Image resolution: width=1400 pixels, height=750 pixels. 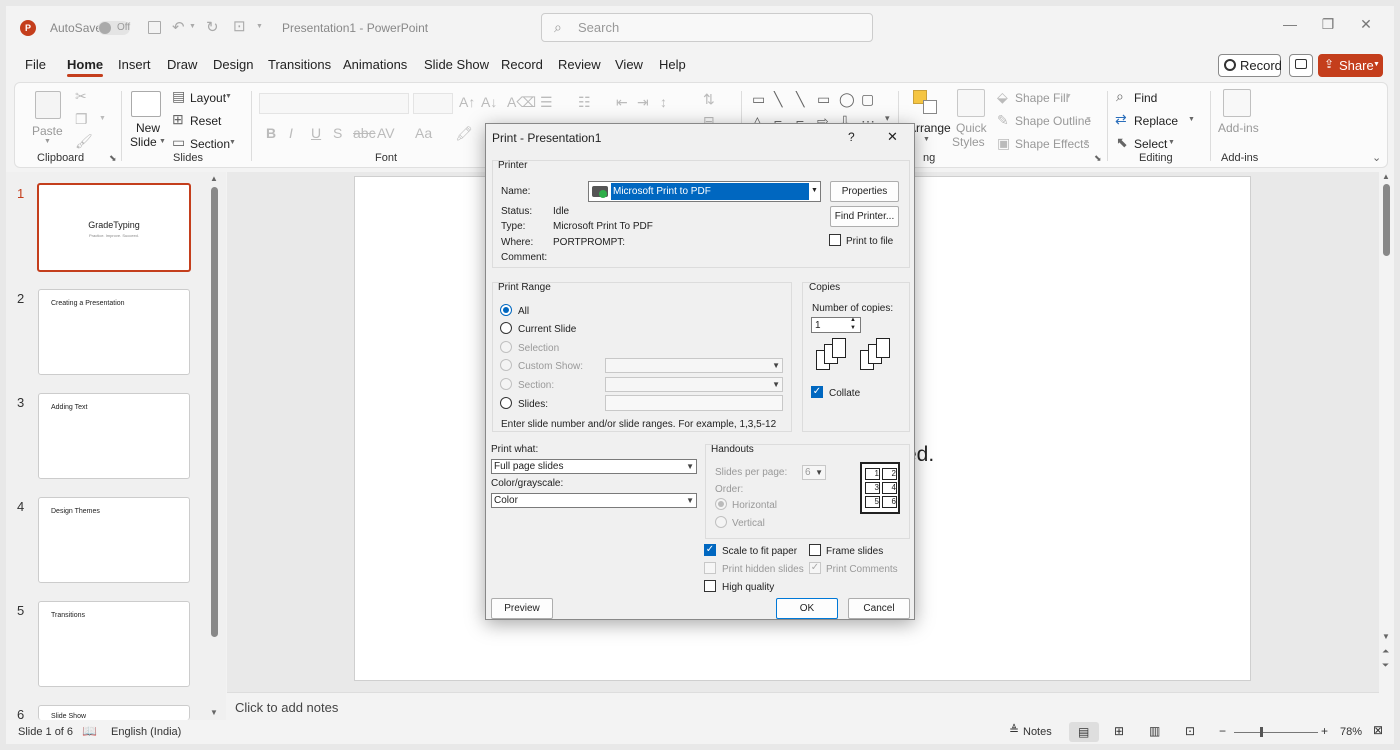 I want to click on italic-icon: I, so click(x=291, y=133).